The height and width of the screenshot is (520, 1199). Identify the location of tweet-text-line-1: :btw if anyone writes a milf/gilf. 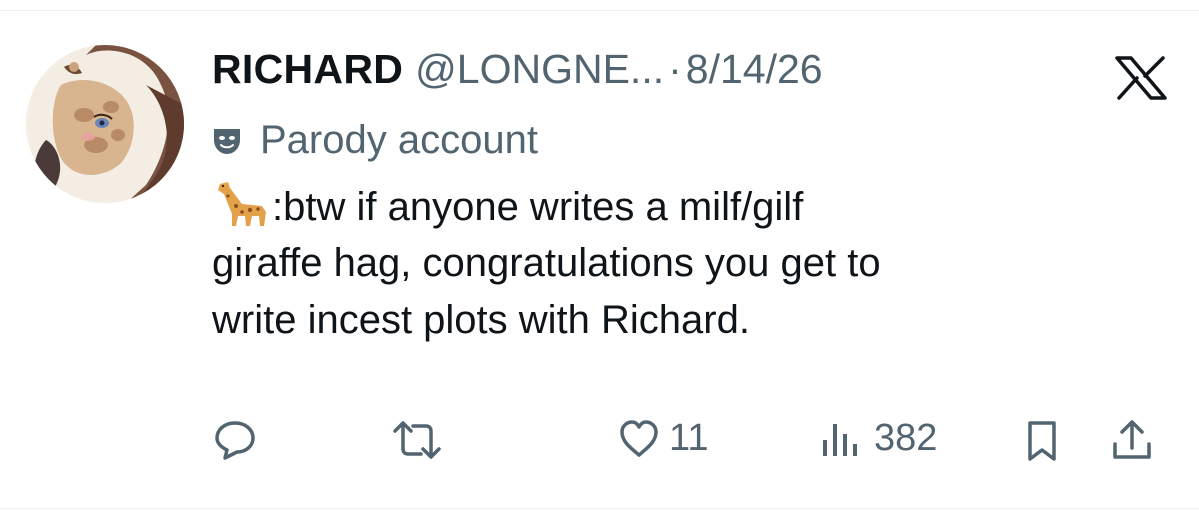
(538, 207).